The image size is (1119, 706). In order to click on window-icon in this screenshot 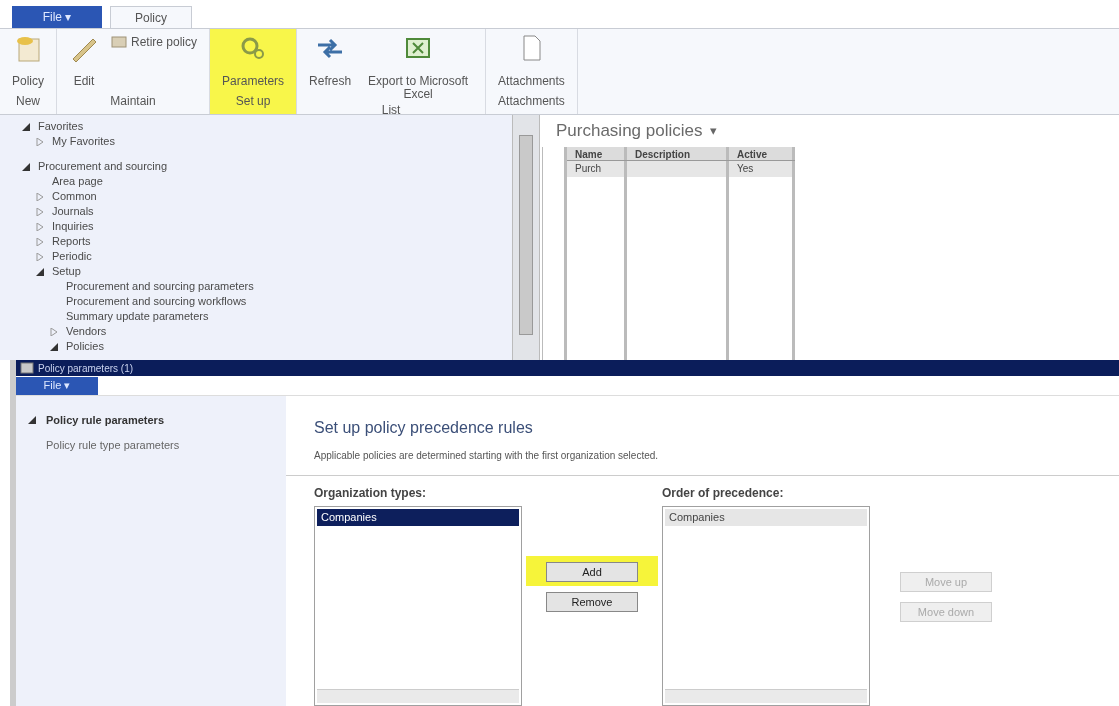, I will do `click(27, 368)`.